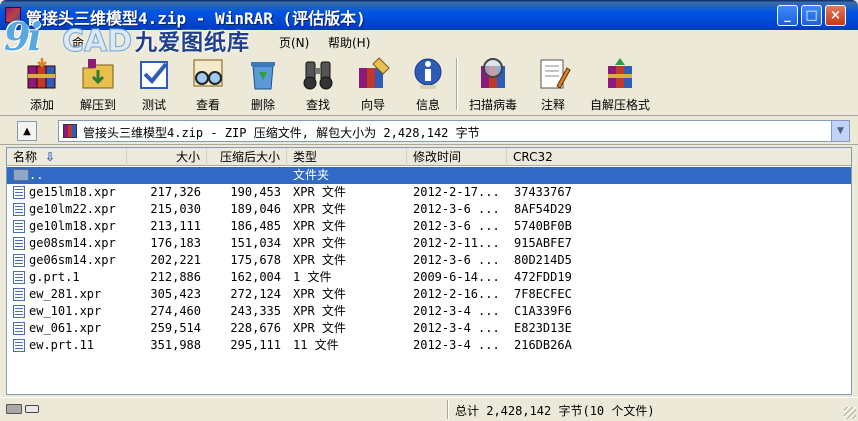 The image size is (858, 421). Describe the element at coordinates (263, 85) in the screenshot. I see `delete-button: 删除` at that location.